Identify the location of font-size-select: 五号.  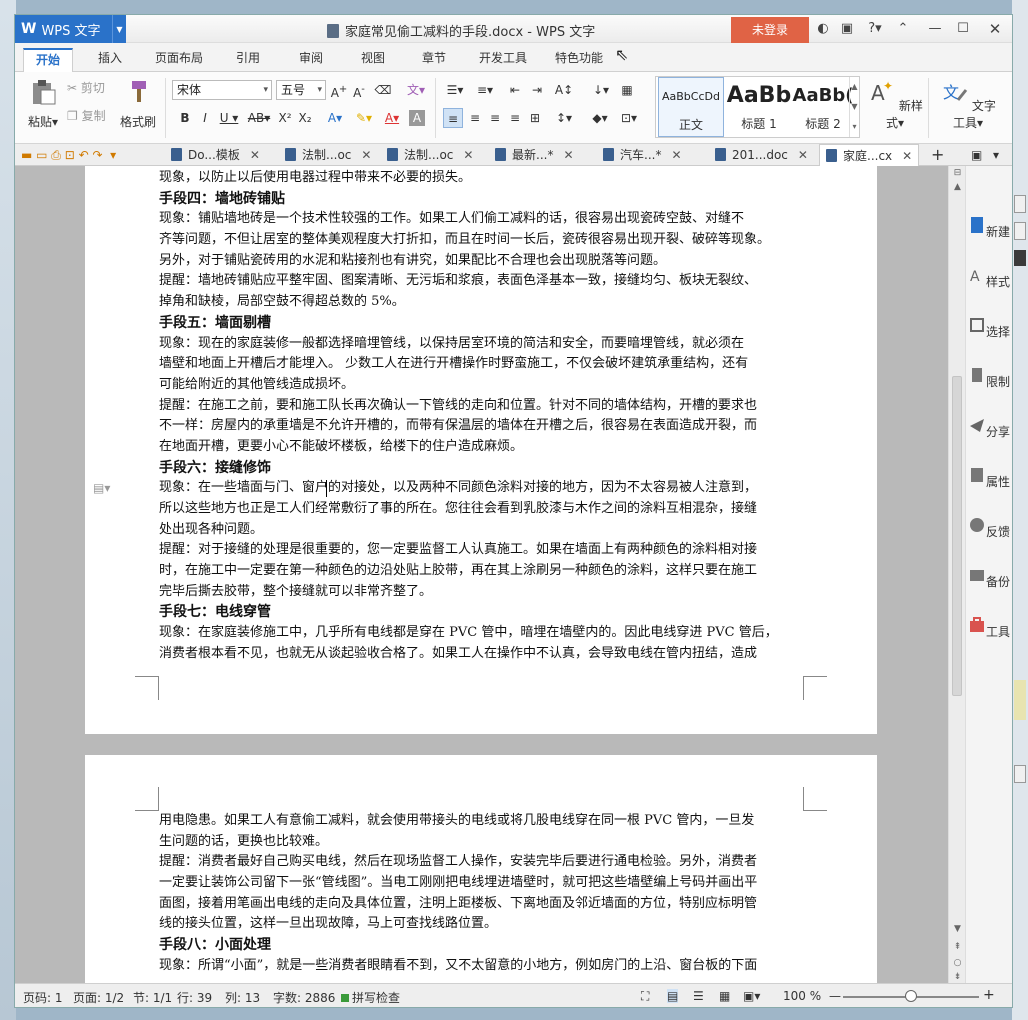
(301, 90).